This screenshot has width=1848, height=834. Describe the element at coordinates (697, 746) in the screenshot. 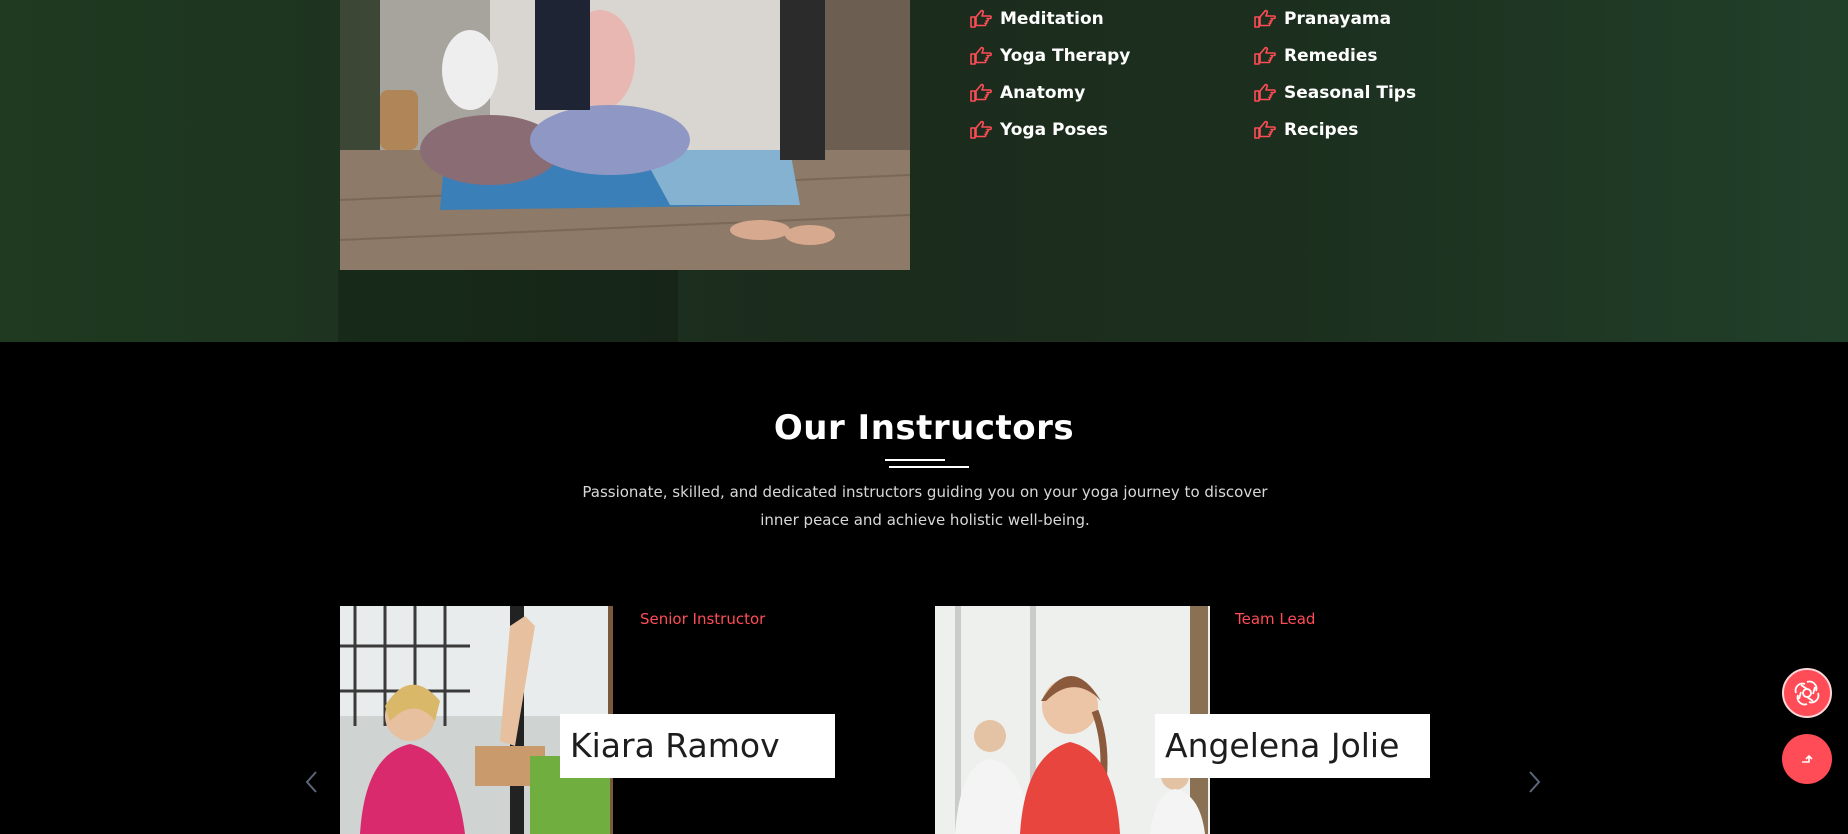

I see `instructor-name: Kiara Ramov` at that location.